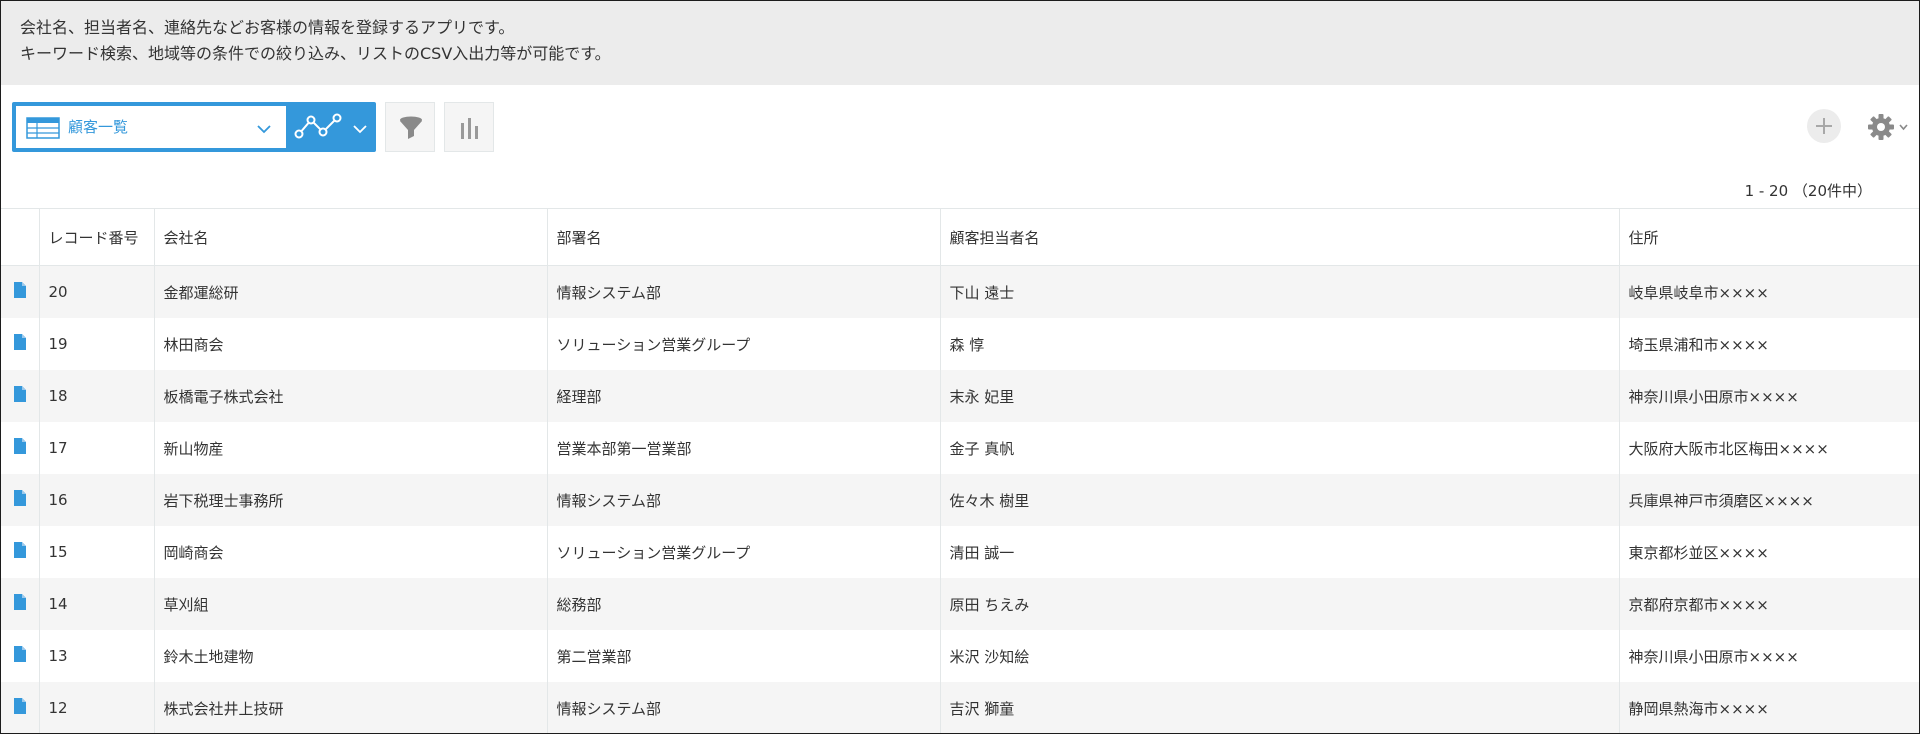  What do you see at coordinates (97, 448) in the screenshot?
I see `cell-record-number: 17` at bounding box center [97, 448].